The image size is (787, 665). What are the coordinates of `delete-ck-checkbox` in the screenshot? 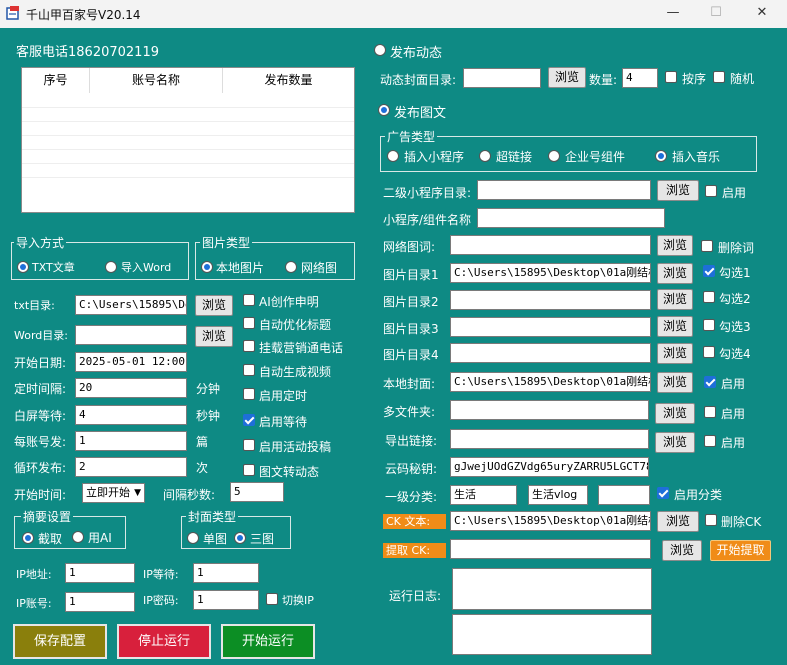 It's located at (711, 520).